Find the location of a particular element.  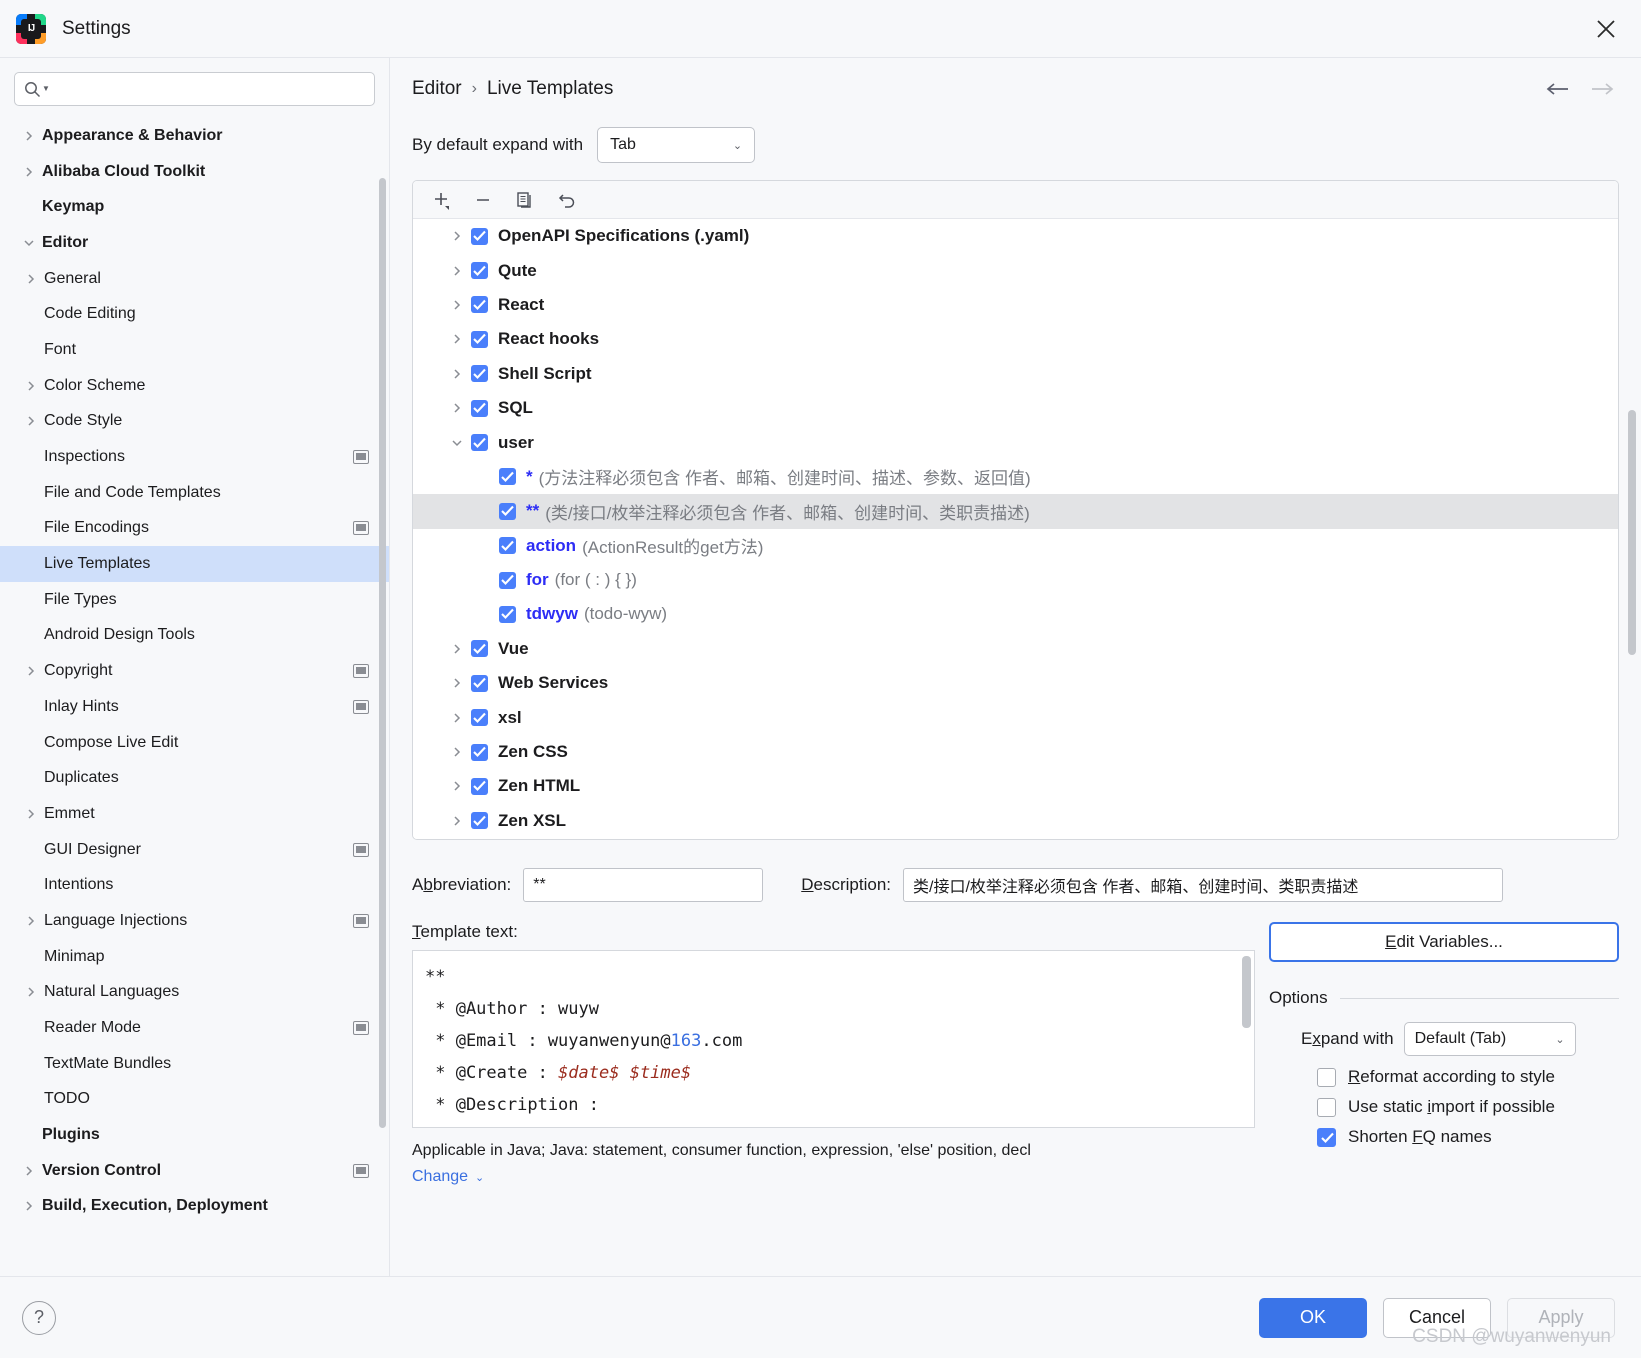

sidebar-item-version-control: Version Control is located at coordinates (194, 1171).